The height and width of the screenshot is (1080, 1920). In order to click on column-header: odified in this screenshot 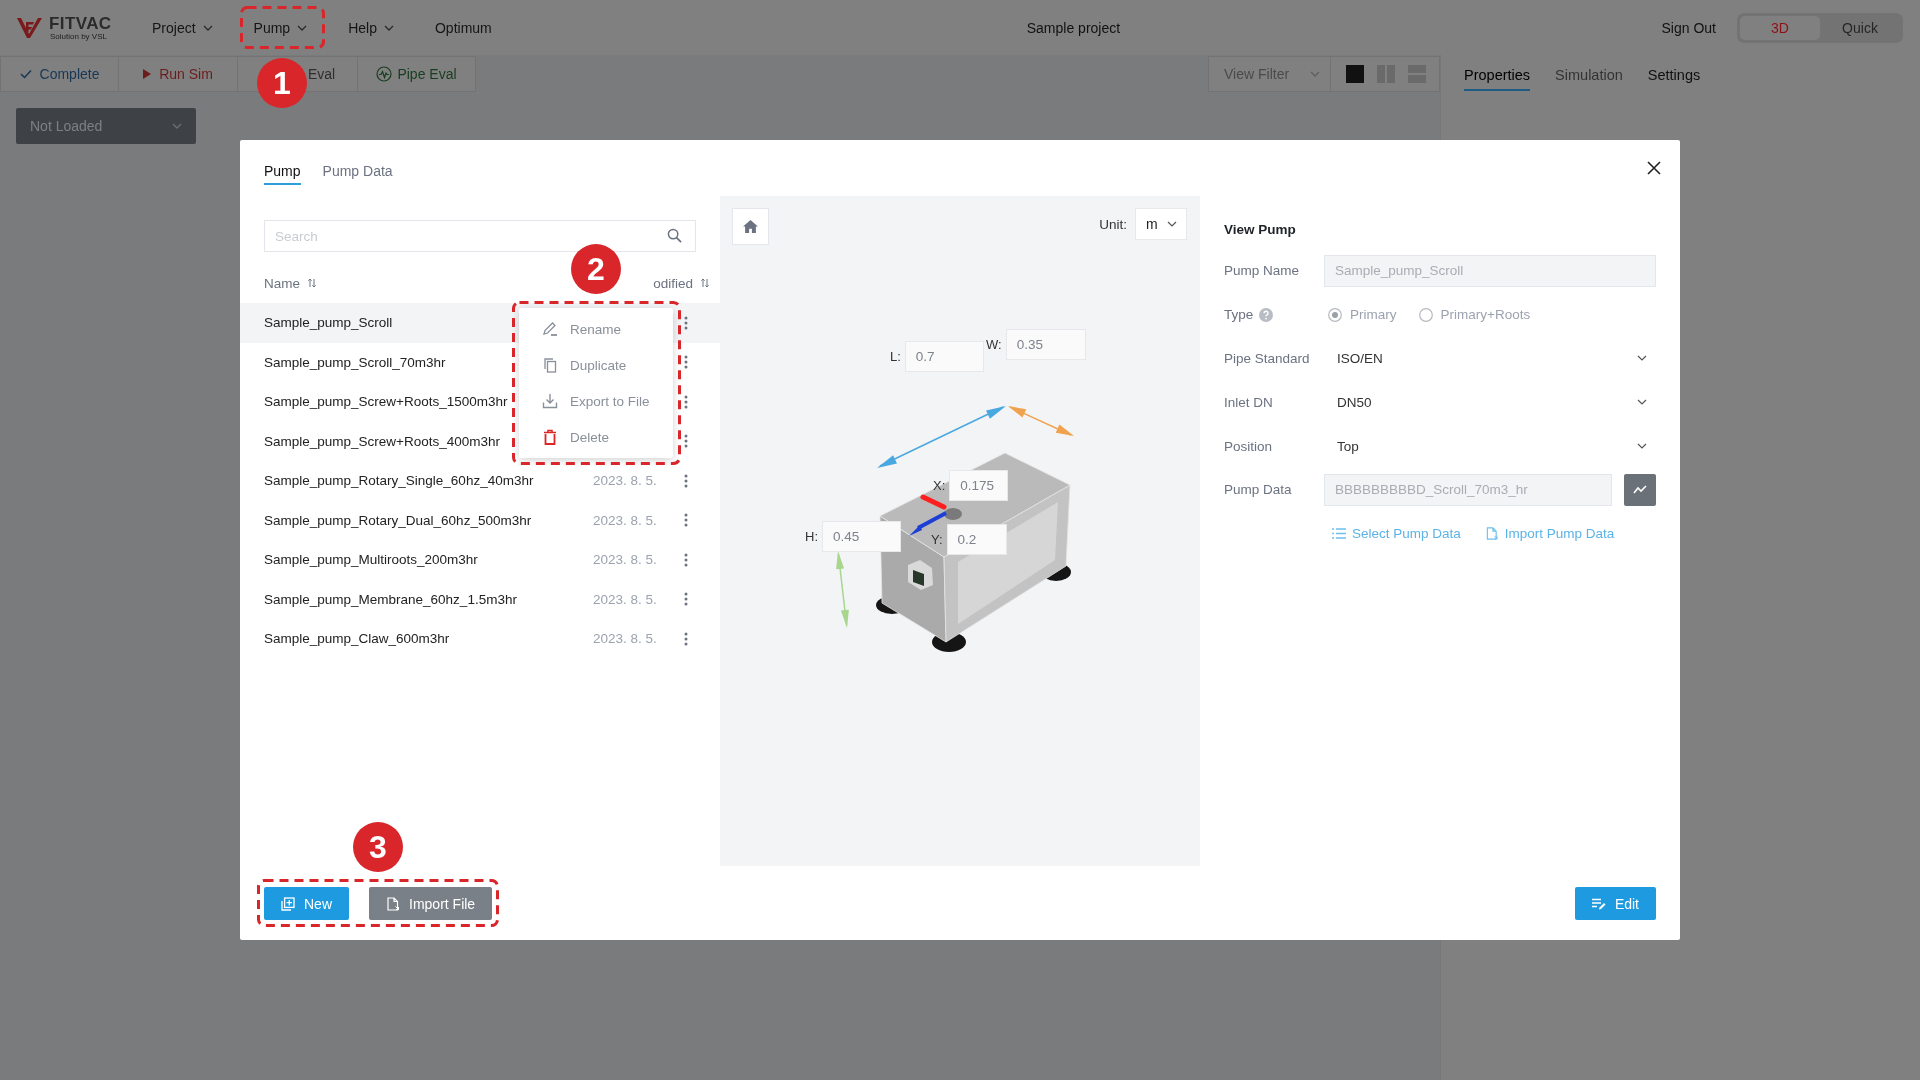, I will do `click(681, 283)`.